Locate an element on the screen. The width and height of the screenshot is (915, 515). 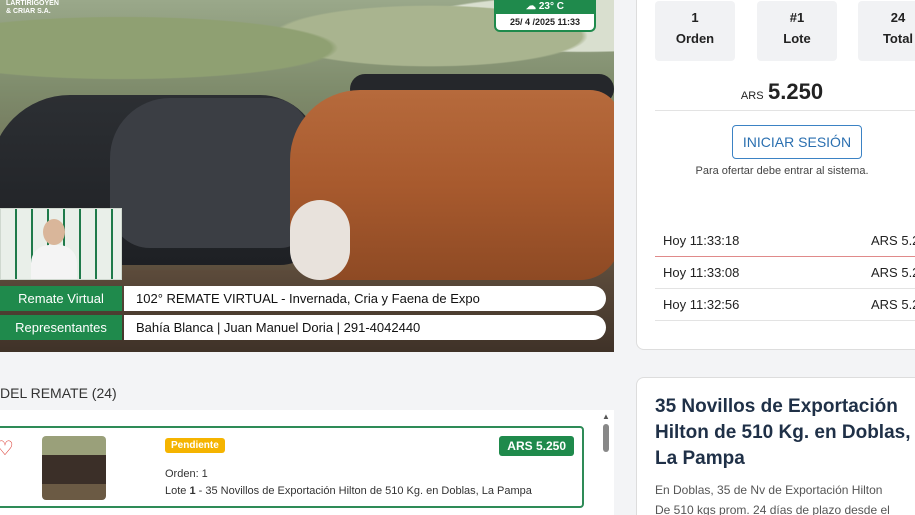
stat-total: 24 Total is located at coordinates (886, 31).